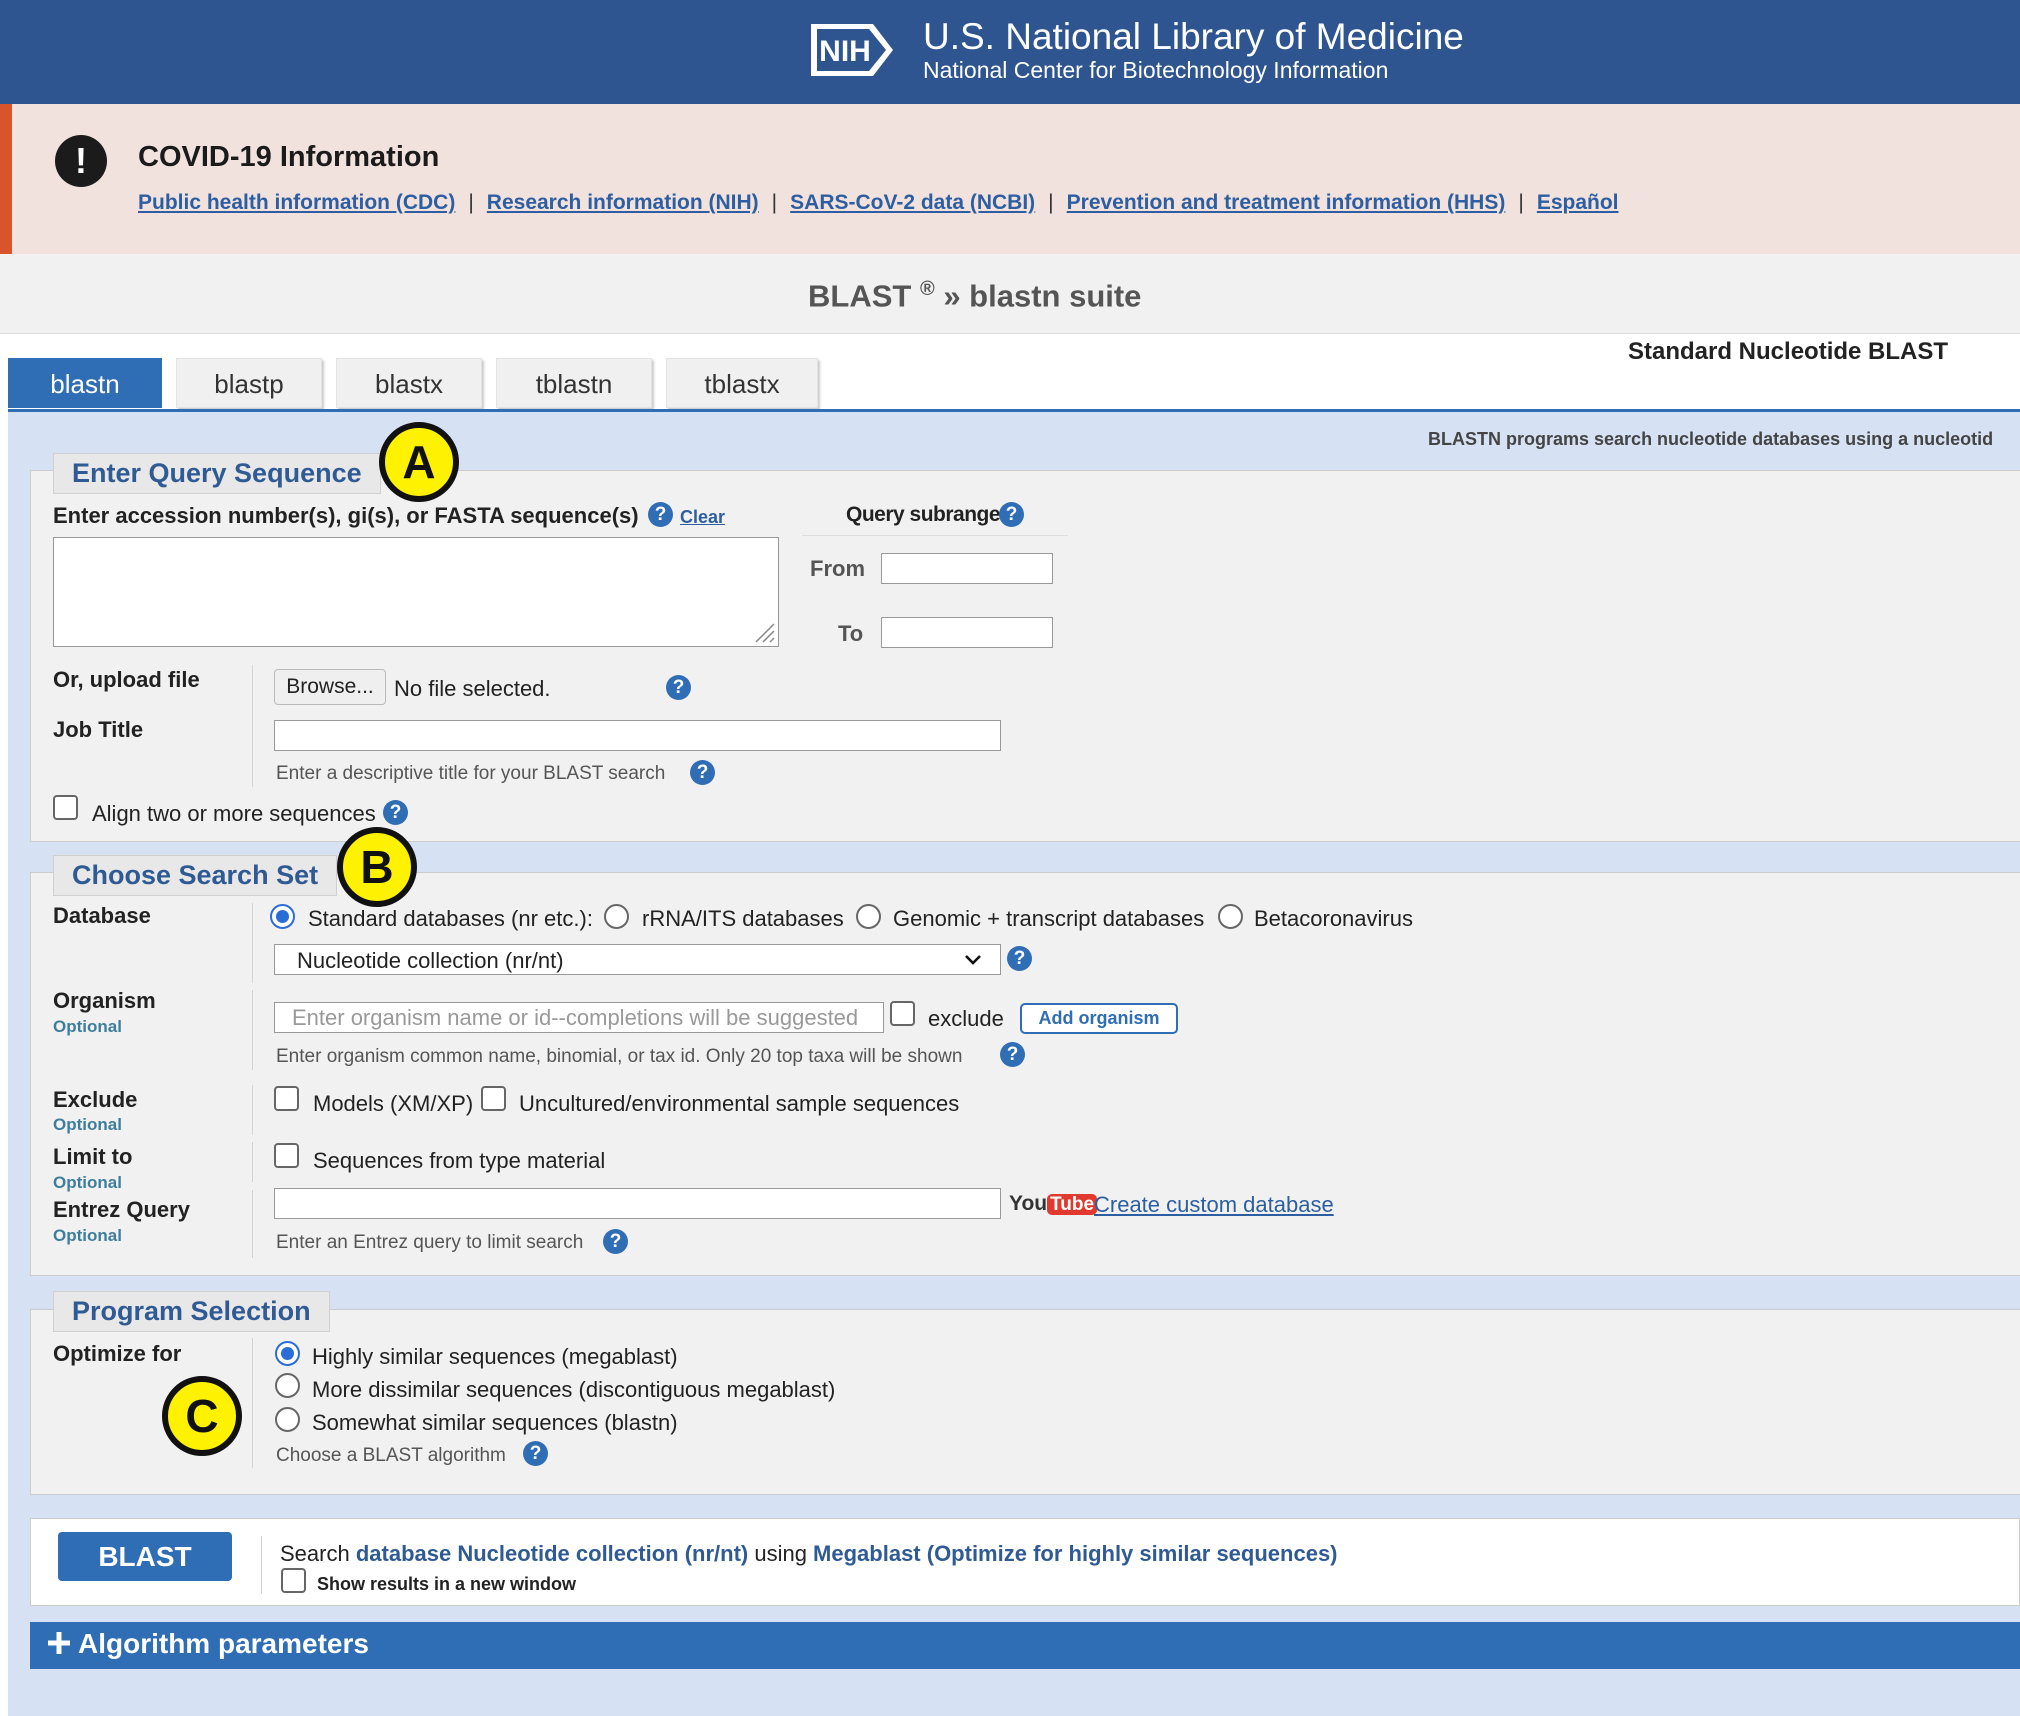  Describe the element at coordinates (287, 1419) in the screenshot. I see `radio-blastn` at that location.